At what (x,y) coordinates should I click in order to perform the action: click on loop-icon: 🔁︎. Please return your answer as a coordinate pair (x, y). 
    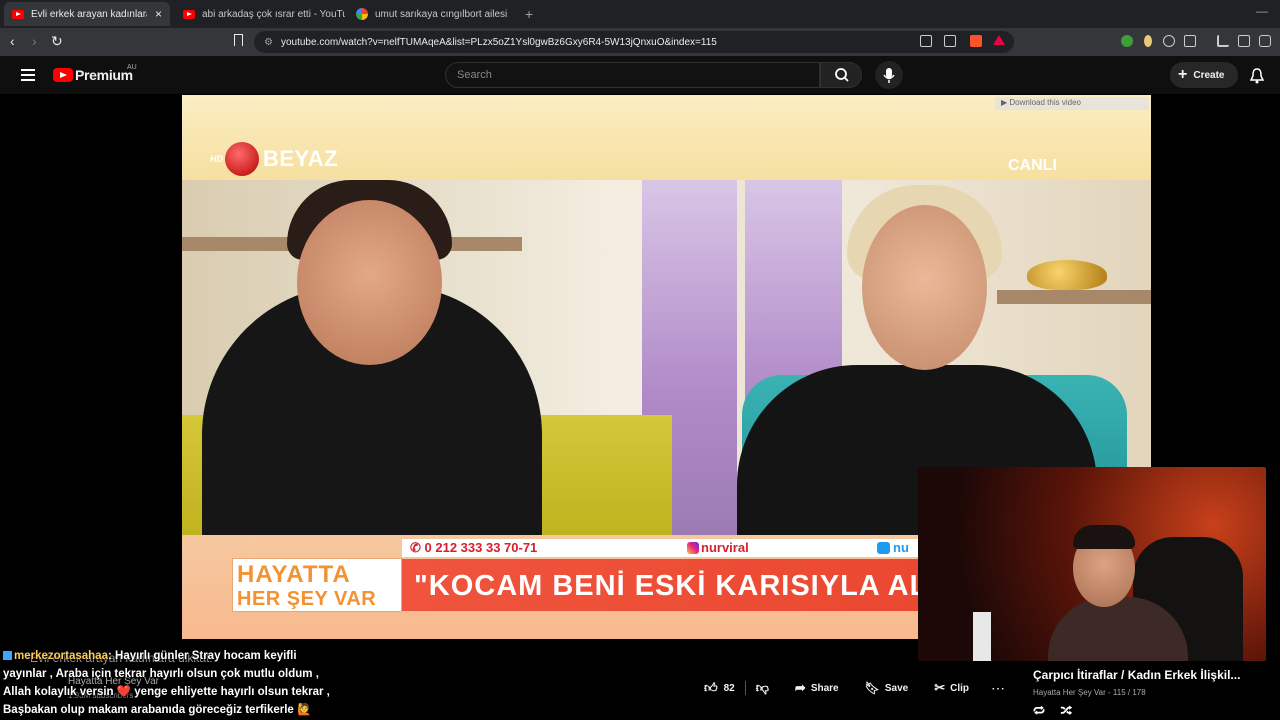
    Looking at the image, I should click on (1039, 711).